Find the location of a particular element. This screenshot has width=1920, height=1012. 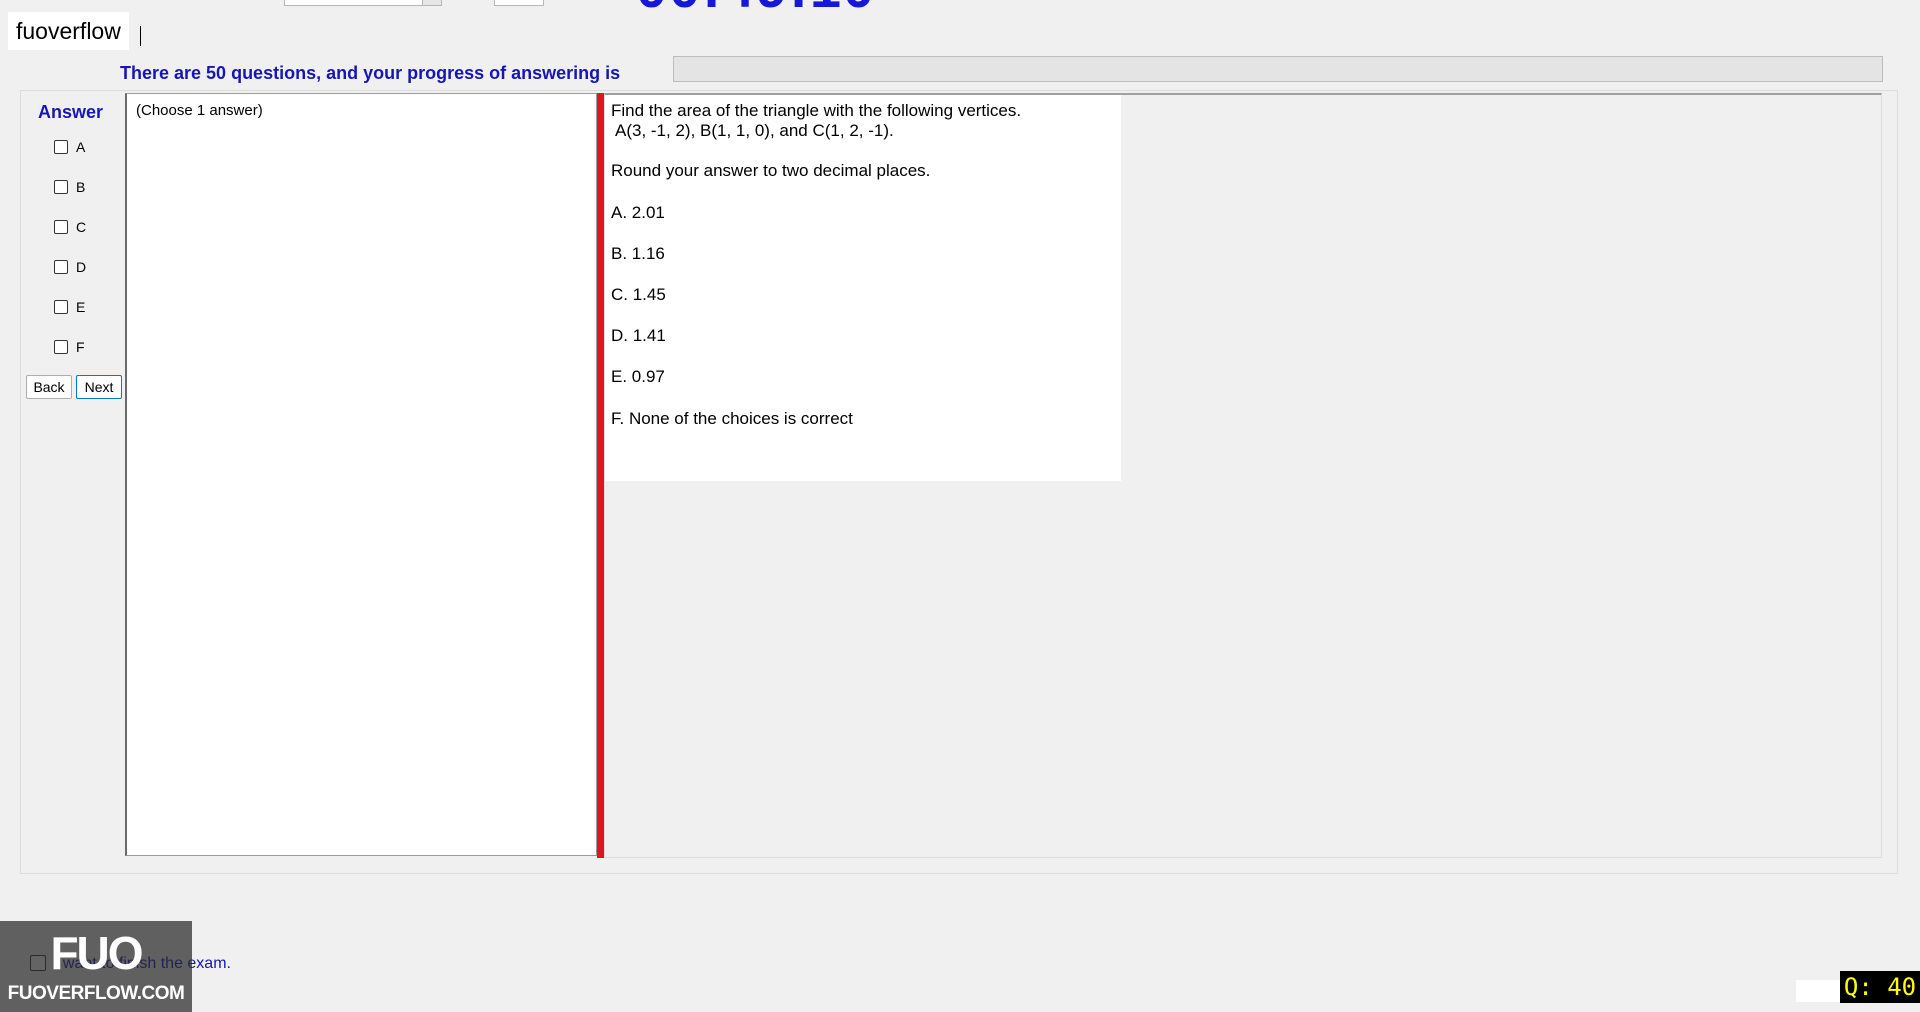

option-label: D is located at coordinates (81, 267).